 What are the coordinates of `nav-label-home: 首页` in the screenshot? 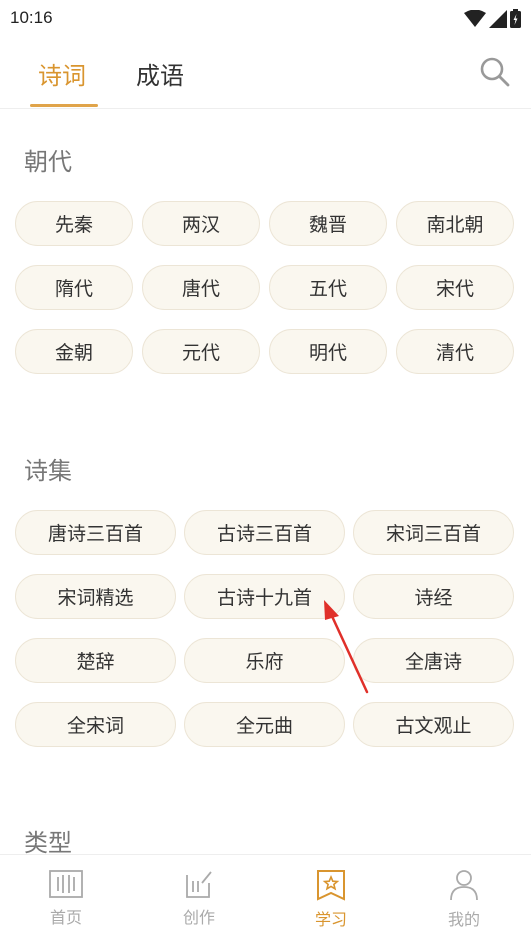 It's located at (65, 917).